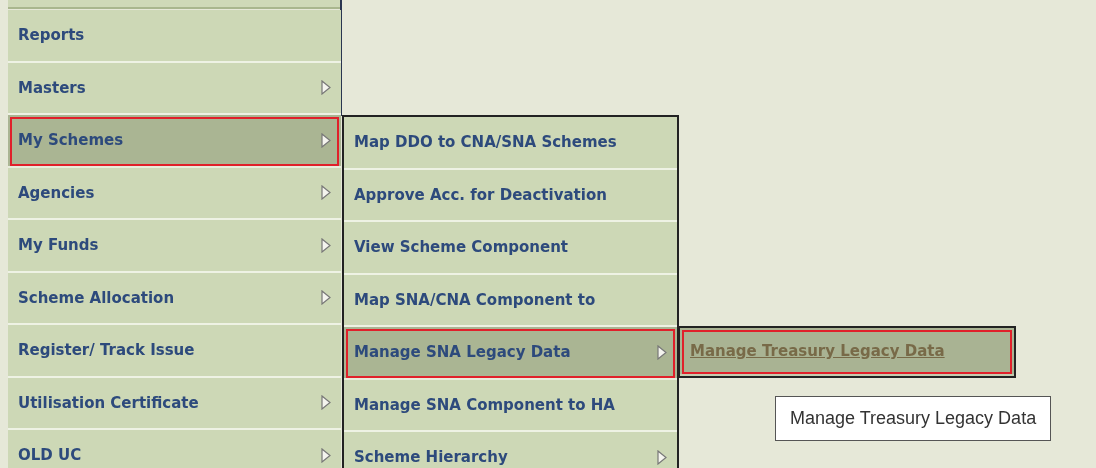 This screenshot has width=1096, height=468. I want to click on menu-item: Manage SNA Legacy Data, so click(510, 353).